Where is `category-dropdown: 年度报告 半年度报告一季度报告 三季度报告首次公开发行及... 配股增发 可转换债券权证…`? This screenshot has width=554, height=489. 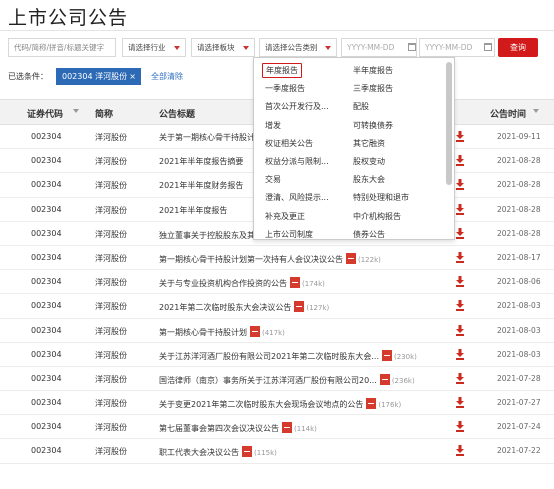
category-dropdown: 年度报告 半年度报告一季度报告 三季度报告首次公开发行及... 配股增发 可转换债券权证… is located at coordinates (354, 148).